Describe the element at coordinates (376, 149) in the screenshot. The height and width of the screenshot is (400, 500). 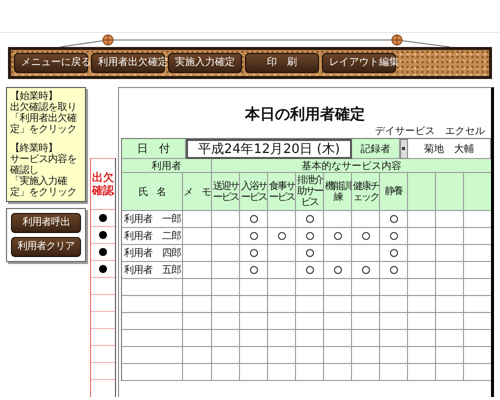
I see `recorder-label: 記録者` at that location.